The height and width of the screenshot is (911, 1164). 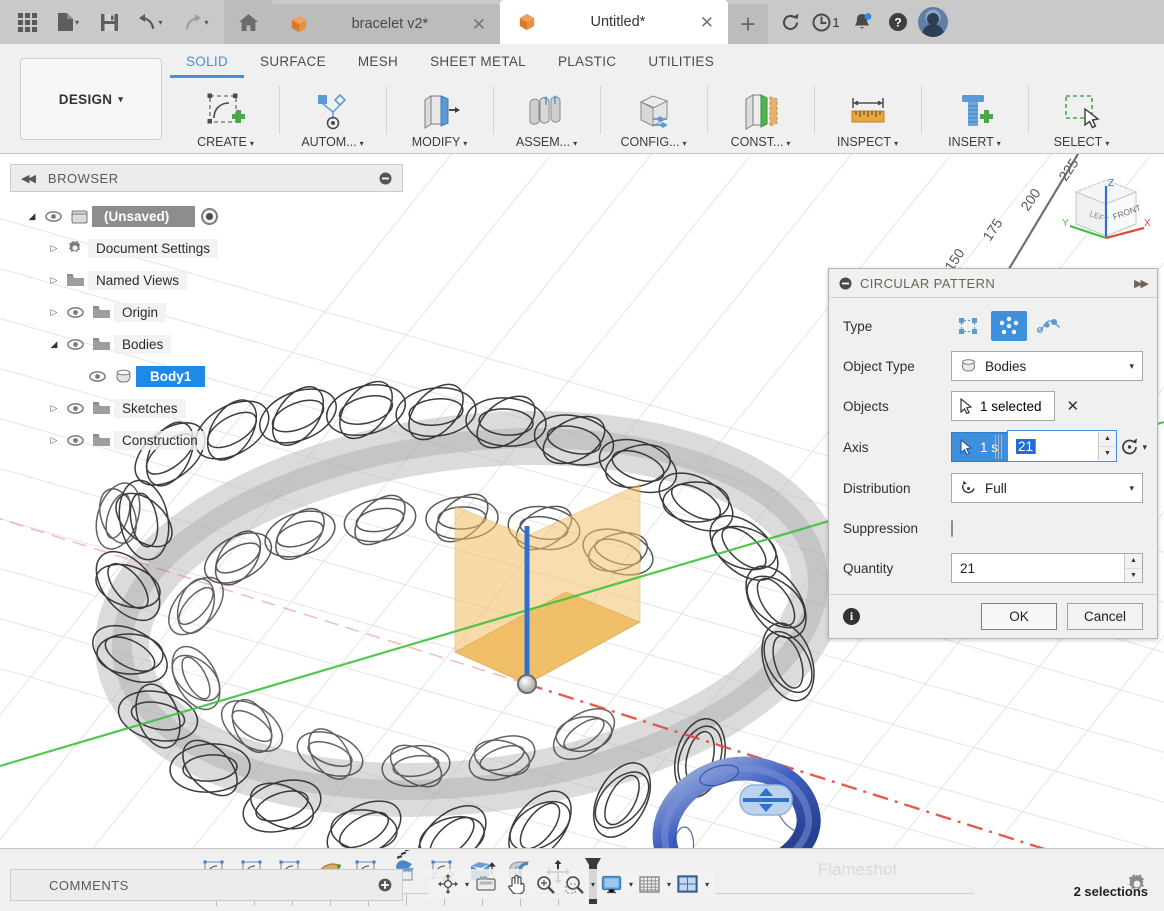 I want to click on tab-sheet-metal: SHEET METAL, so click(x=478, y=62).